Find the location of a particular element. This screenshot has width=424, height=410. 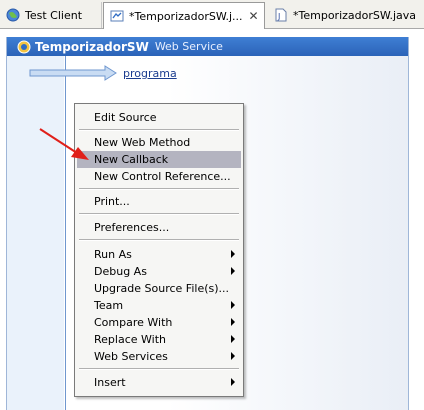

operation-link-programa: programa is located at coordinates (150, 73).